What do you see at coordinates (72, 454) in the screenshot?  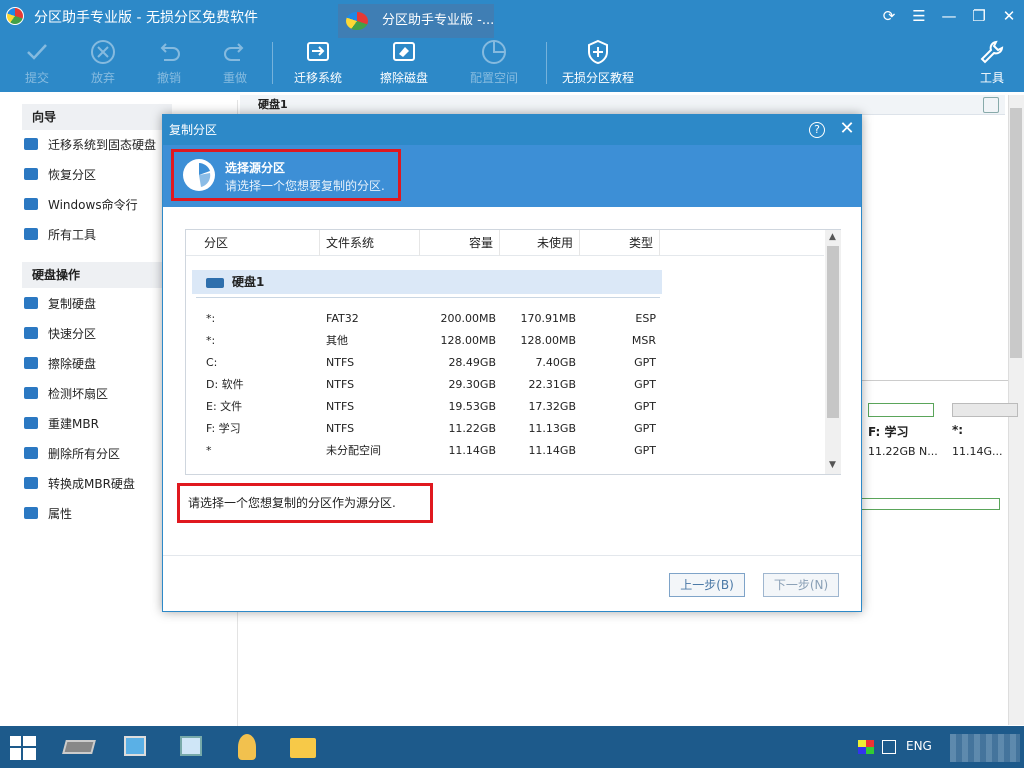 I see `sidebar-item-delete-all: 删除所有分区` at bounding box center [72, 454].